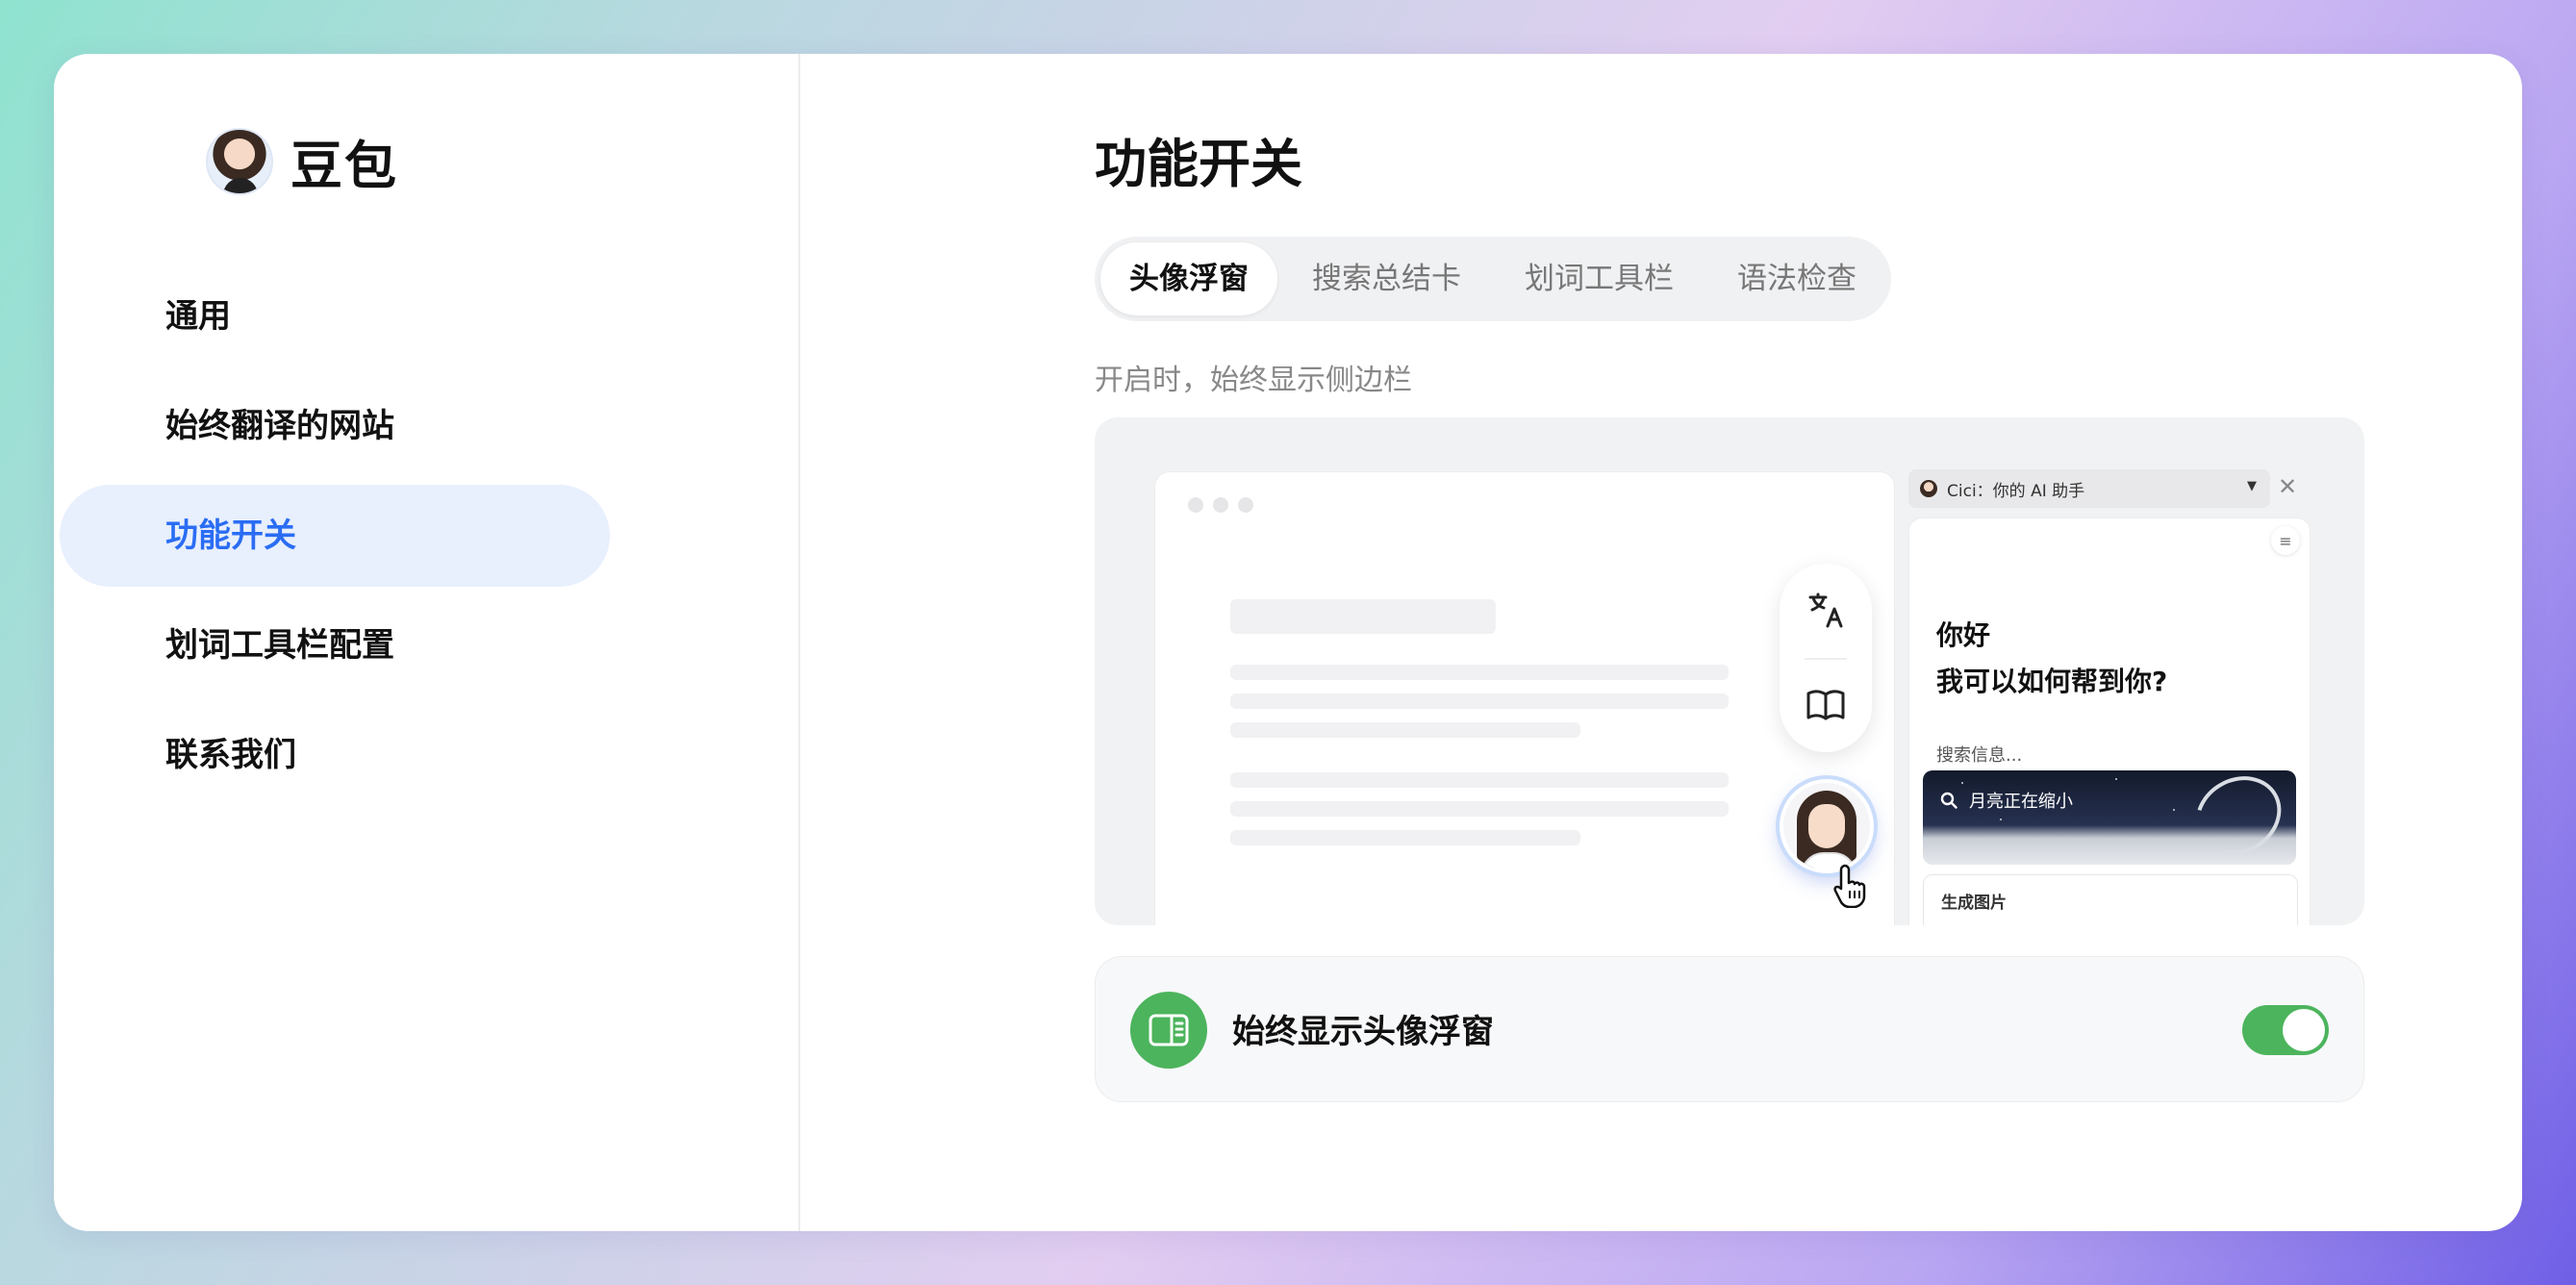 The width and height of the screenshot is (2576, 1285). I want to click on sidebar-item-label: 通用, so click(198, 316).